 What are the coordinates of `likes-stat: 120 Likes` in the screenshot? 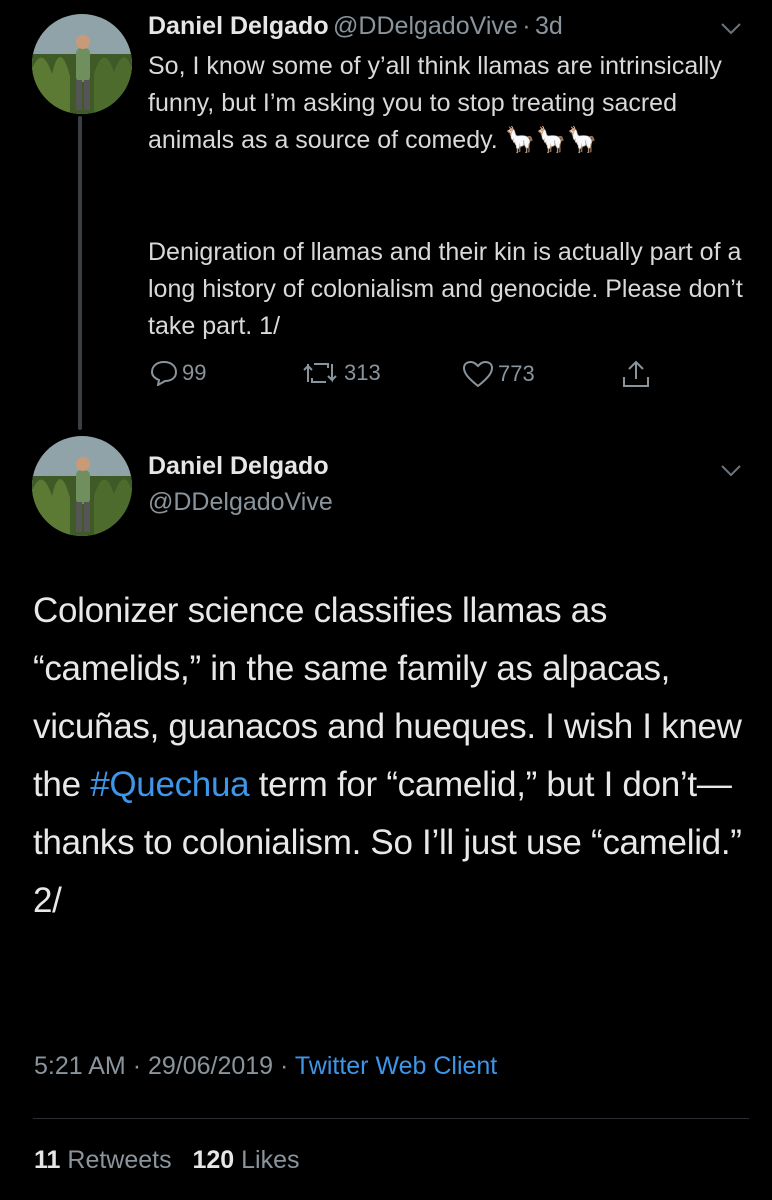 It's located at (245, 1160).